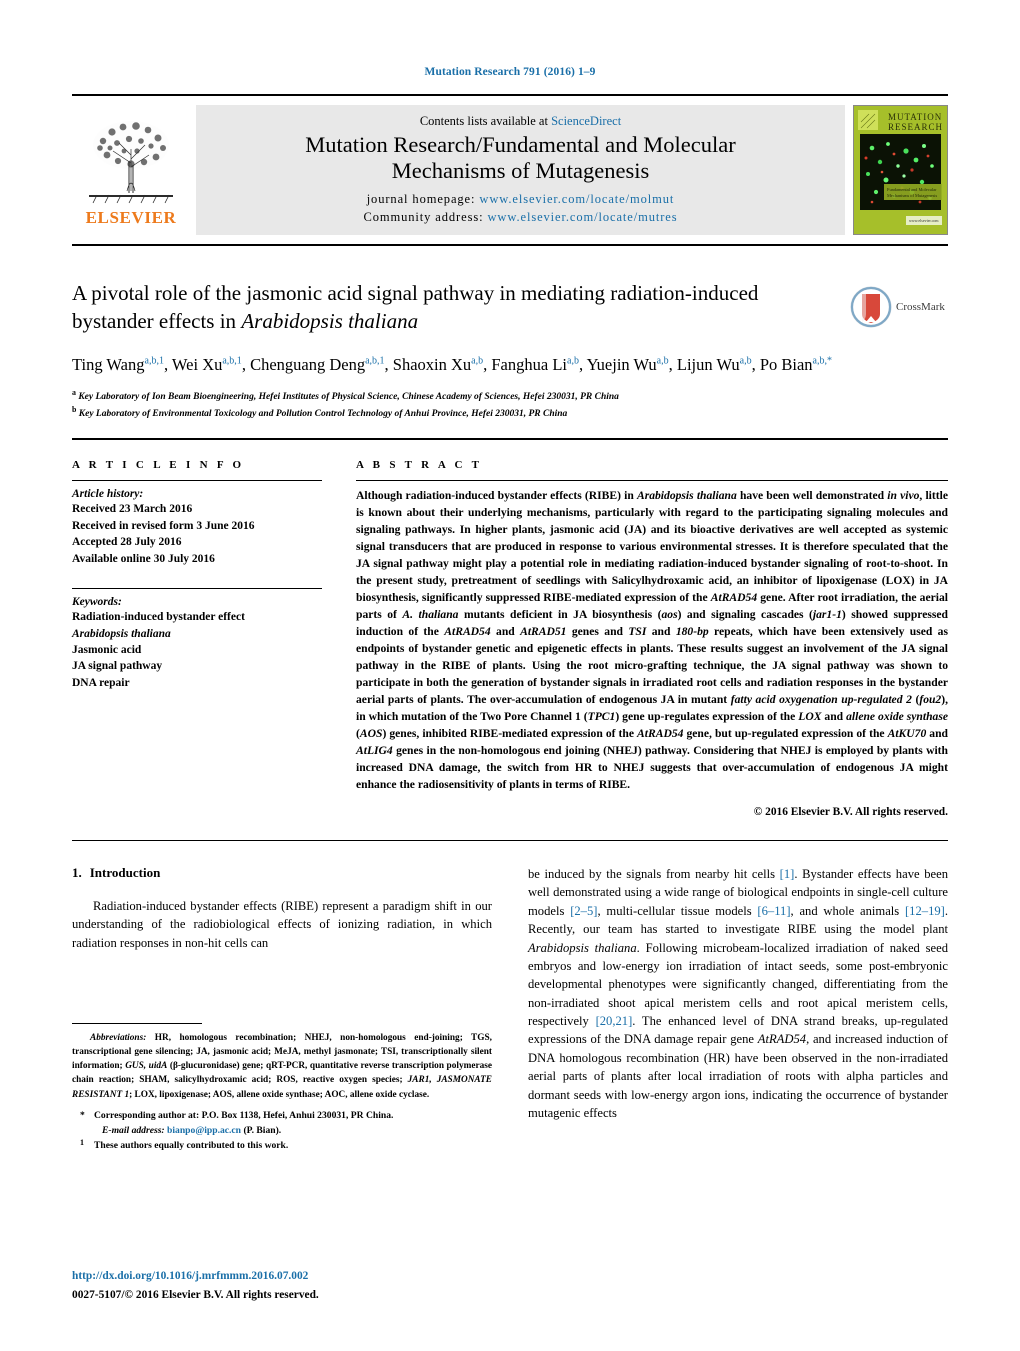 The image size is (1020, 1351). Describe the element at coordinates (118, 1038) in the screenshot. I see `abbreviations-label: Abbreviations:` at that location.